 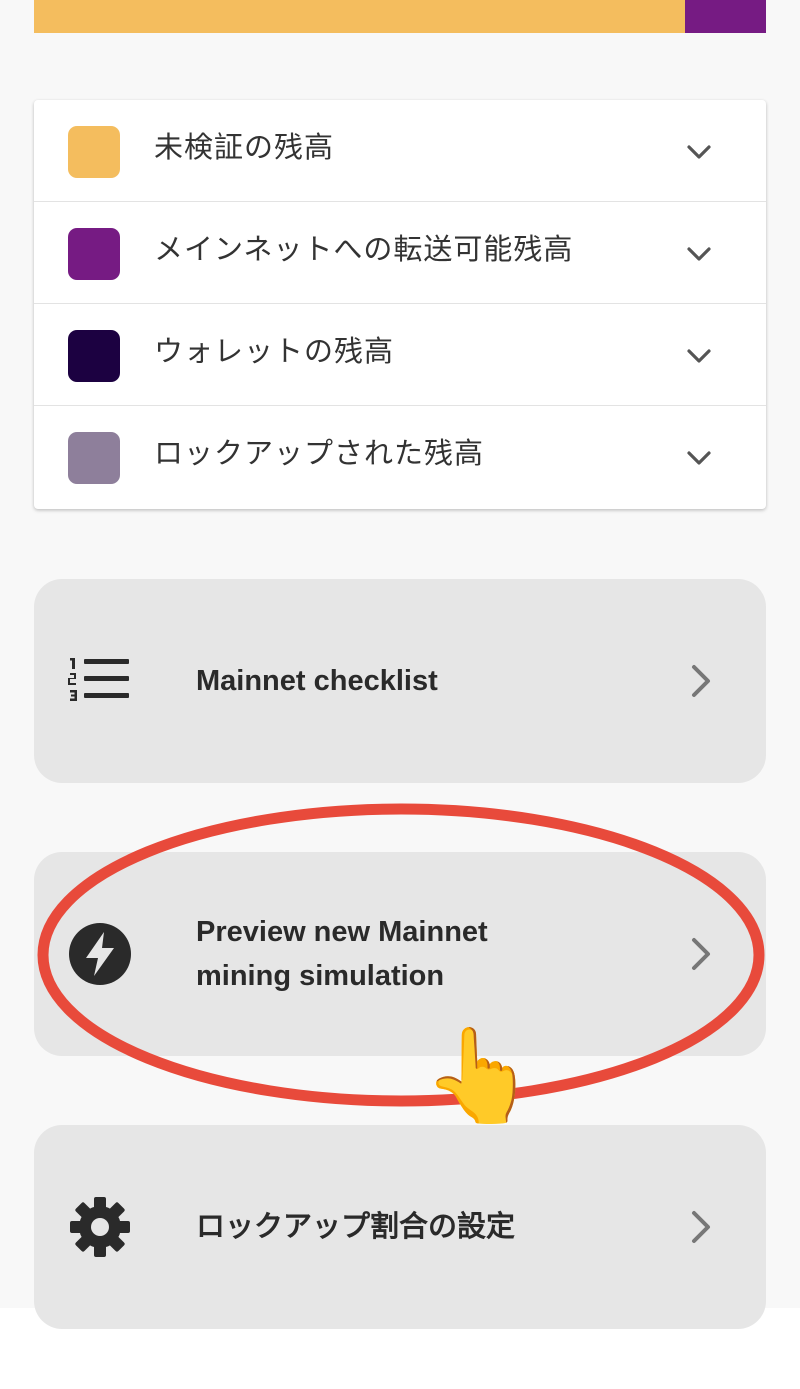 I want to click on legend-label: ウォレットの残高, so click(x=274, y=351).